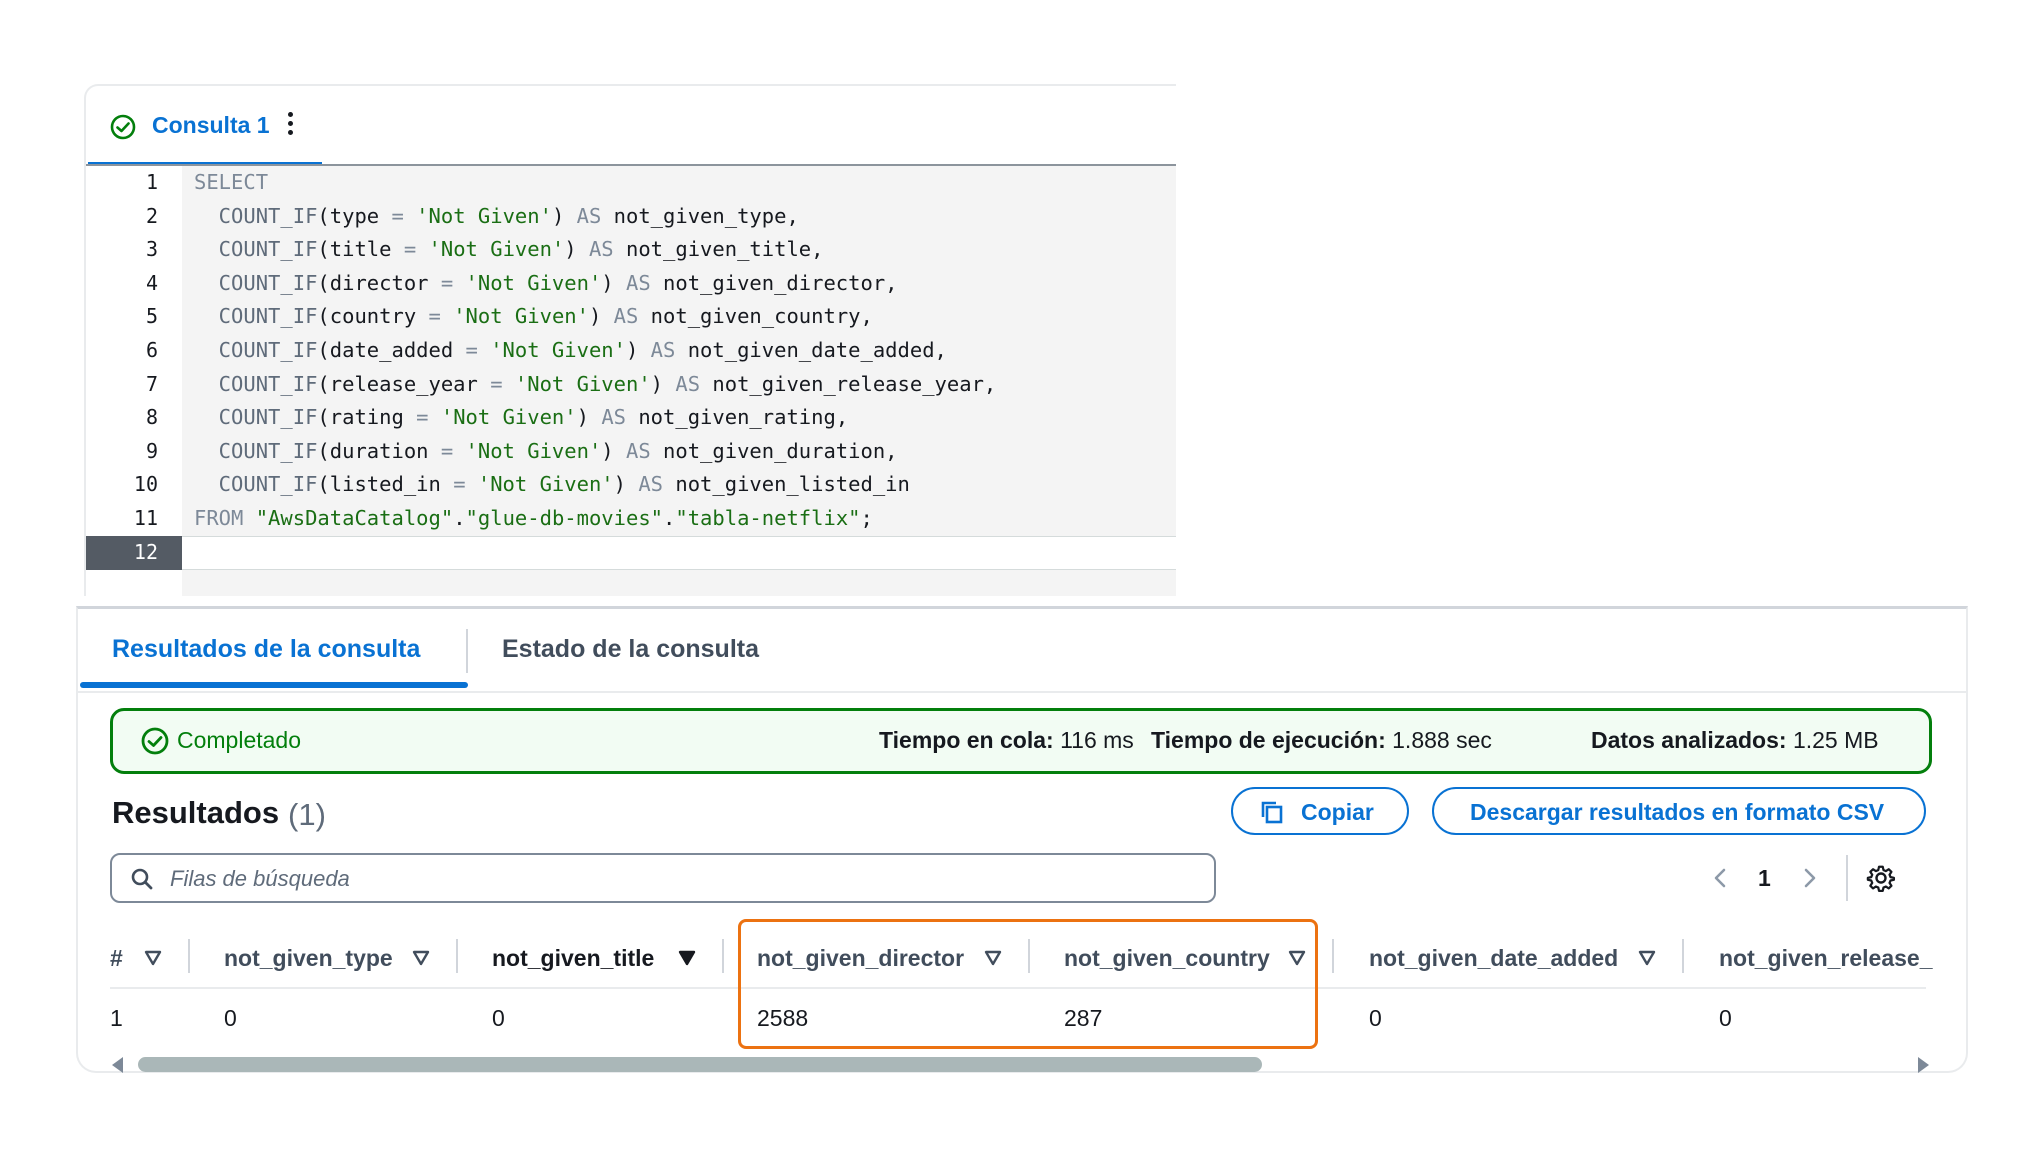 This screenshot has height=1161, width=2025. I want to click on cell-index: 1, so click(116, 1018).